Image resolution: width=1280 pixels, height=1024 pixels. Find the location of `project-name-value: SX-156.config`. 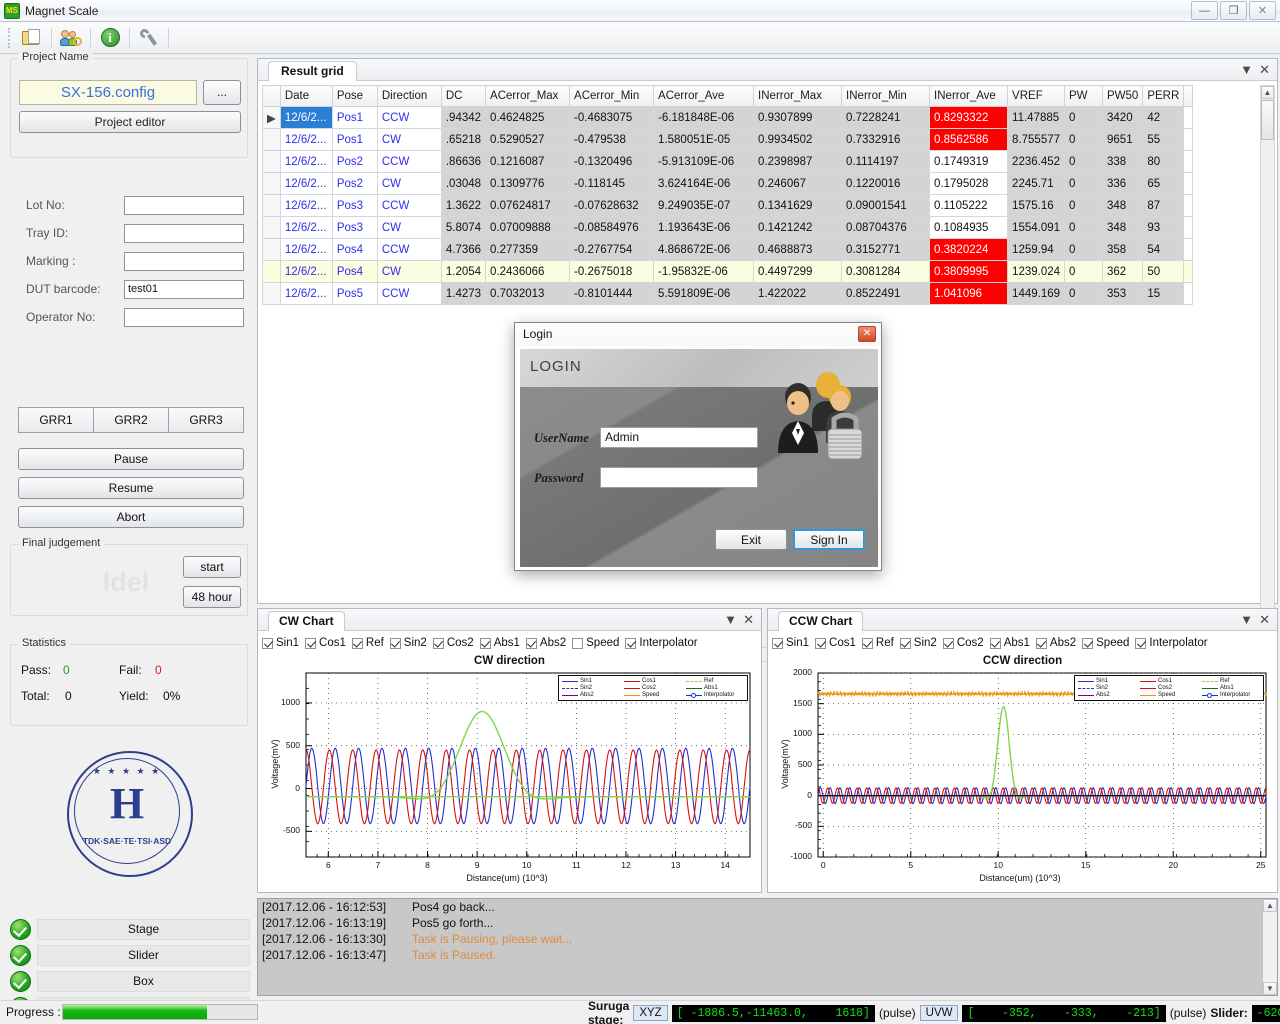

project-name-value: SX-156.config is located at coordinates (108, 92).